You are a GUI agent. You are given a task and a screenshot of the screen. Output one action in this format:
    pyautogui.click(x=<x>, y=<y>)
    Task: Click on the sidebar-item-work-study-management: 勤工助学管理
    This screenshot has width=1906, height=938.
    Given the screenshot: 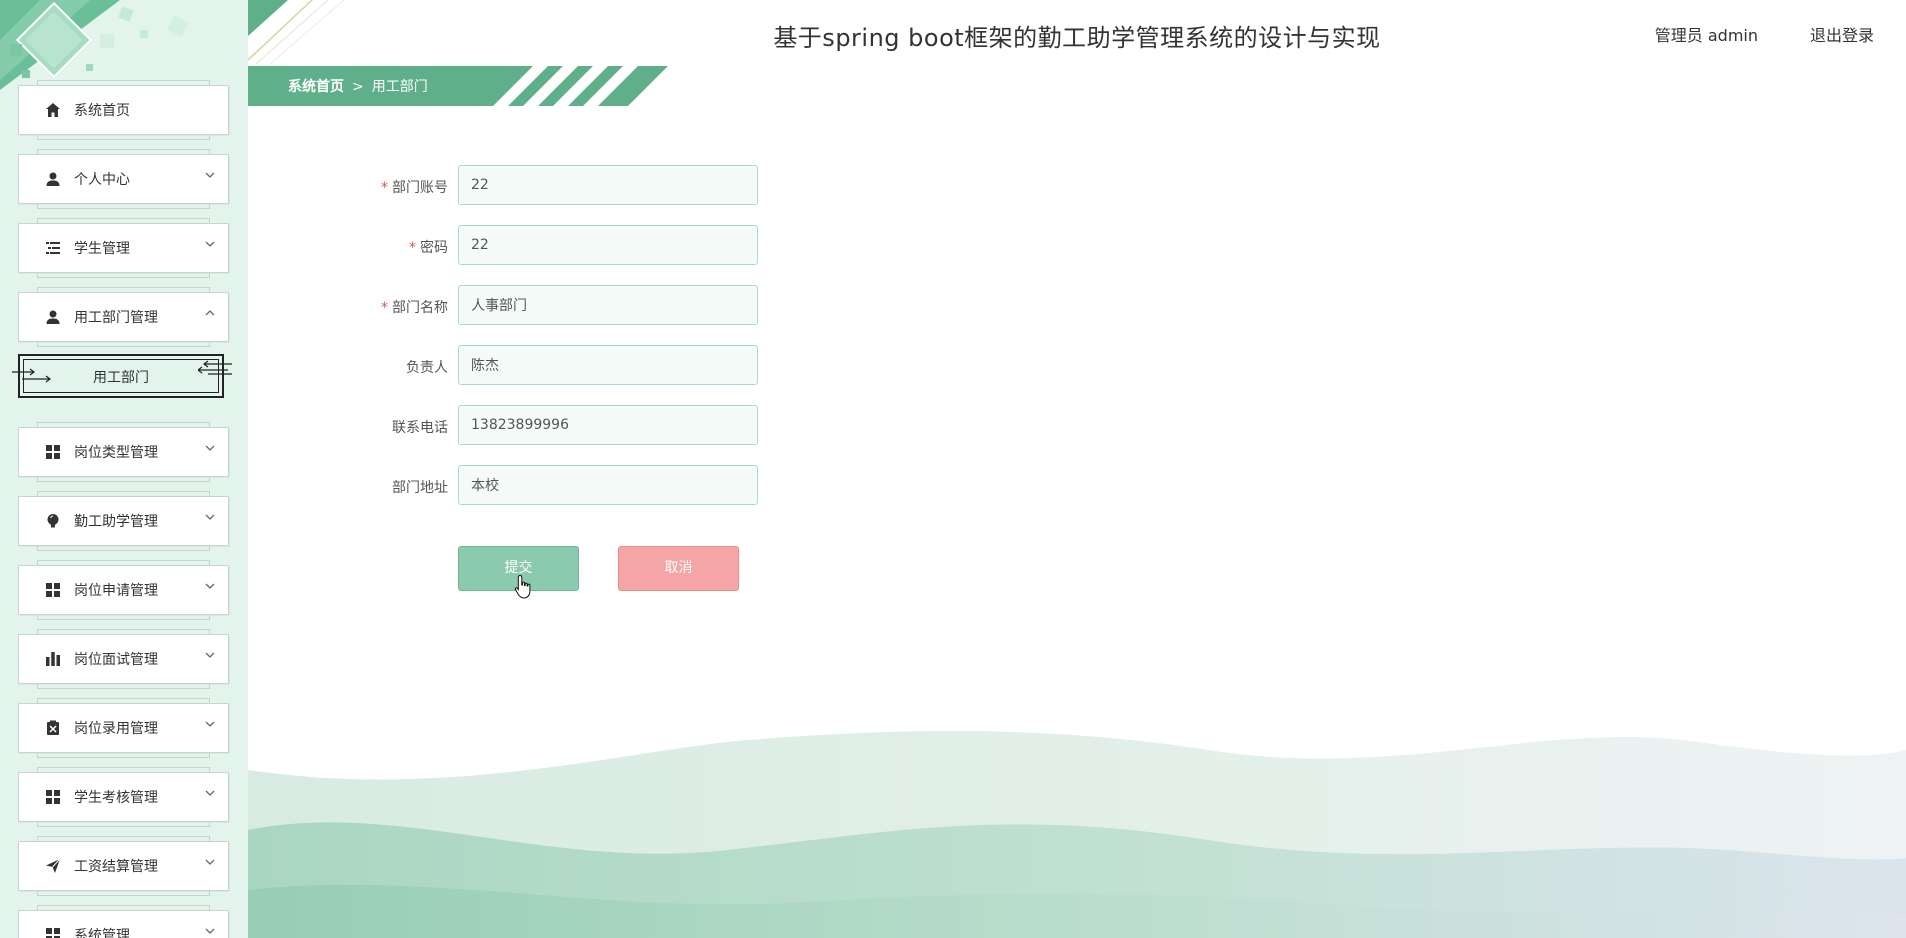 What is the action you would take?
    pyautogui.click(x=123, y=521)
    